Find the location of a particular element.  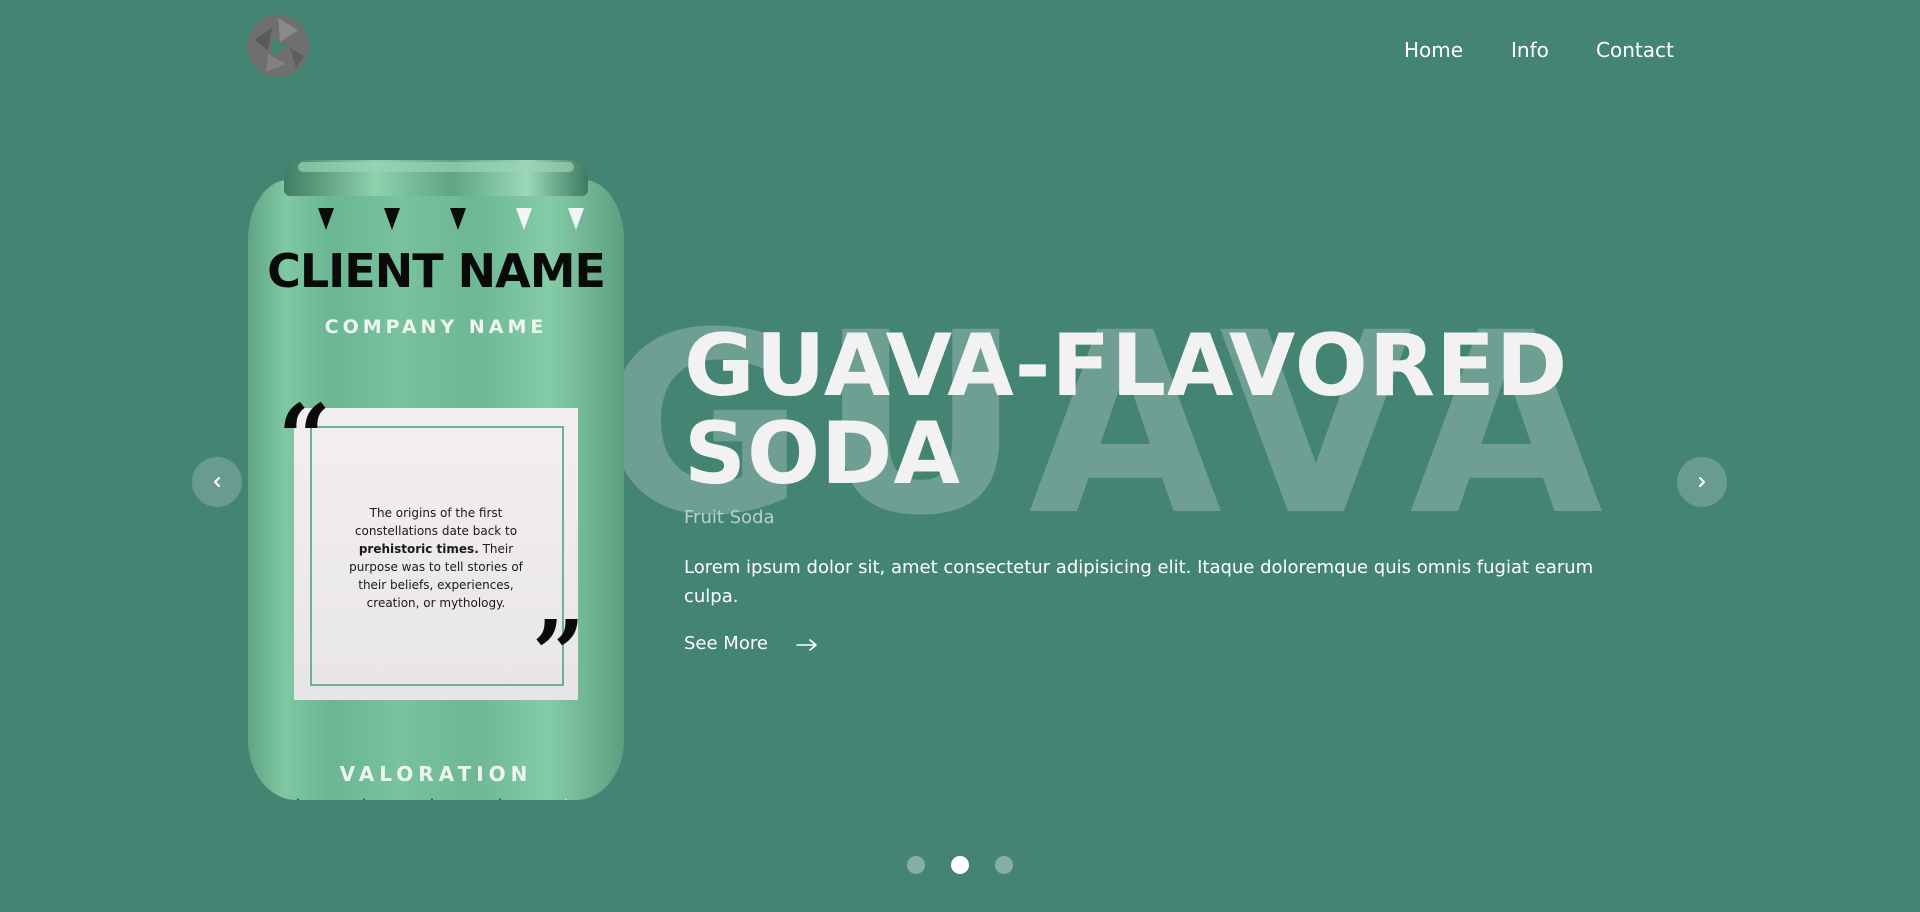

can-bottom-pattern is located at coordinates (432, 799).